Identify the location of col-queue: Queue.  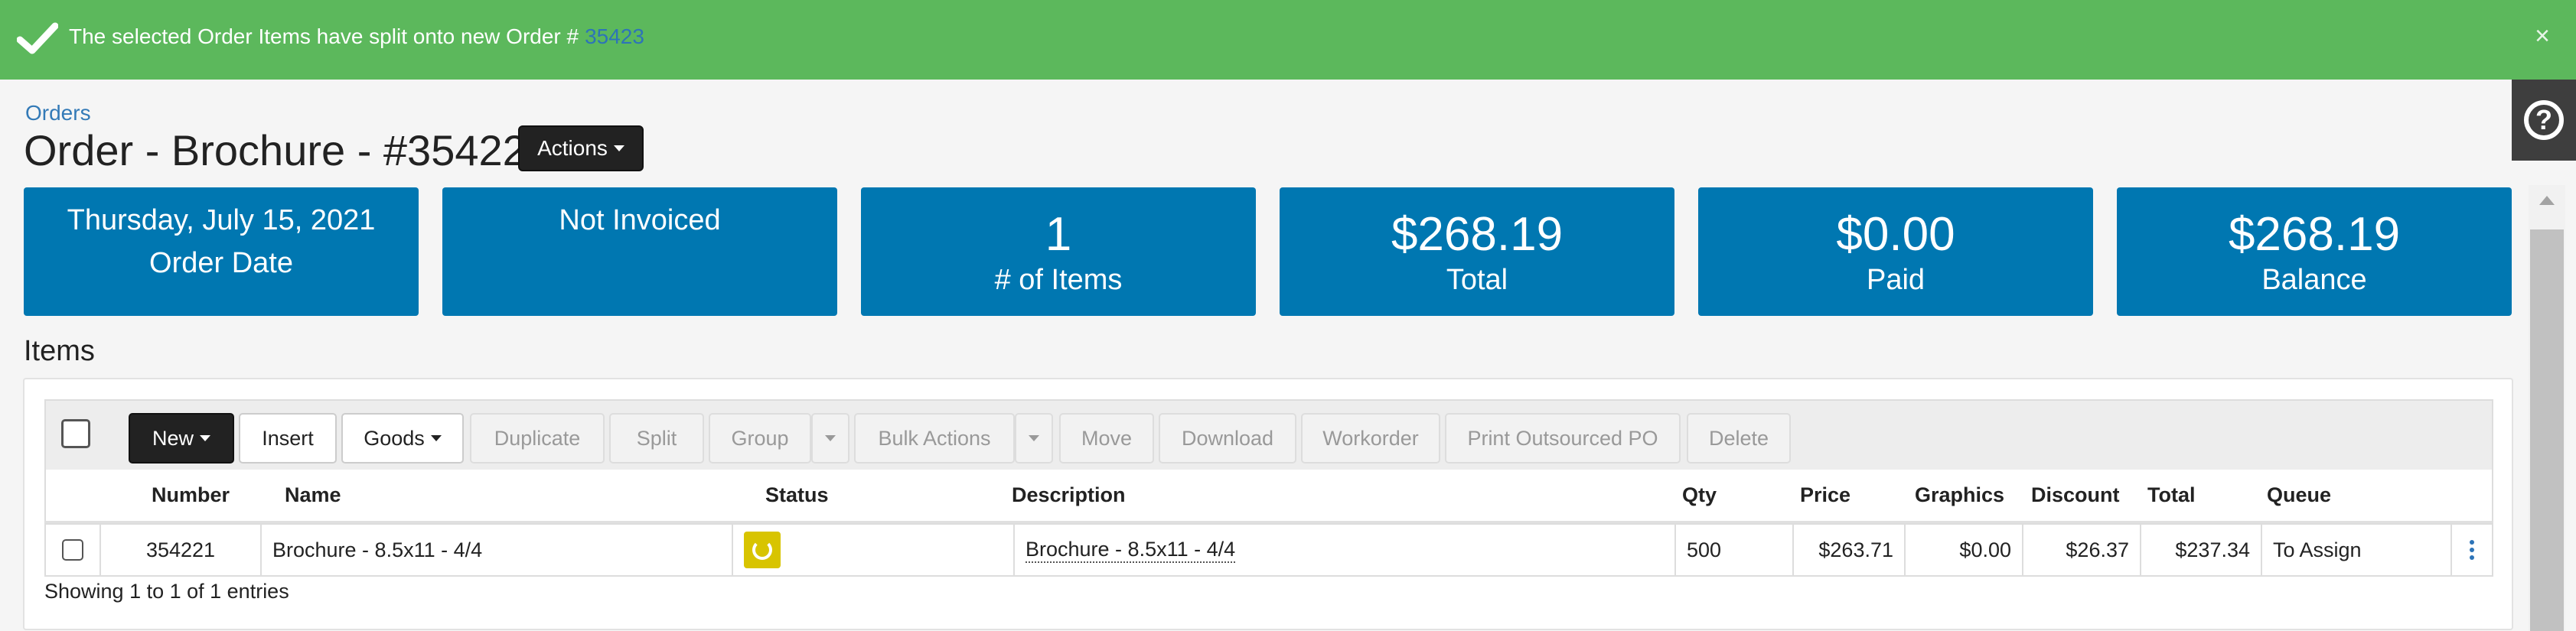
(2299, 495).